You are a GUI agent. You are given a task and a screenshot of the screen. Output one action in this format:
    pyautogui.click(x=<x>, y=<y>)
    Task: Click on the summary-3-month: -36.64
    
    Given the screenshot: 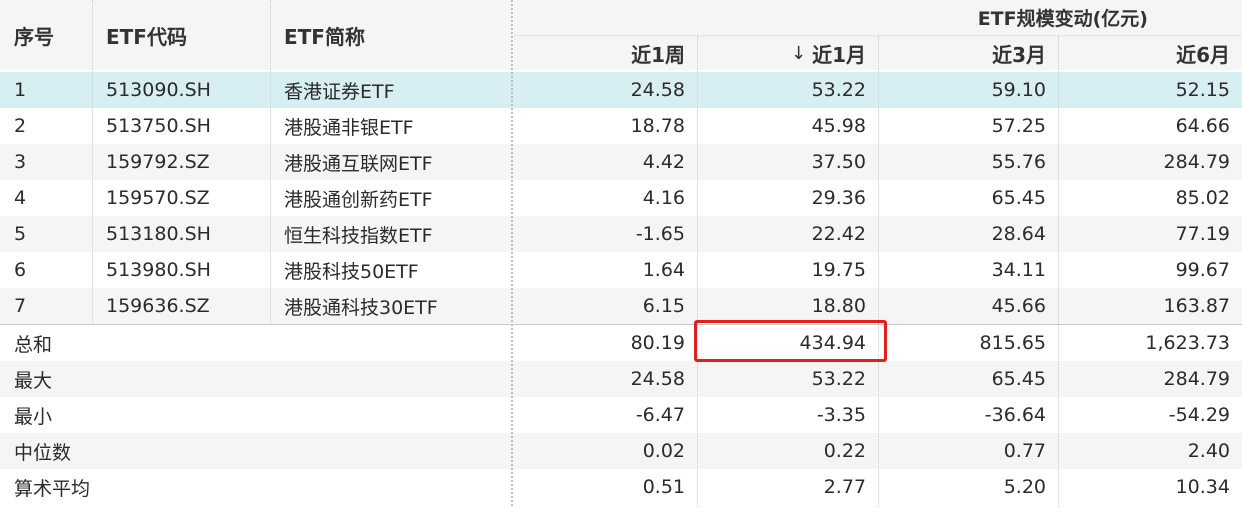 What is the action you would take?
    pyautogui.click(x=1015, y=415)
    